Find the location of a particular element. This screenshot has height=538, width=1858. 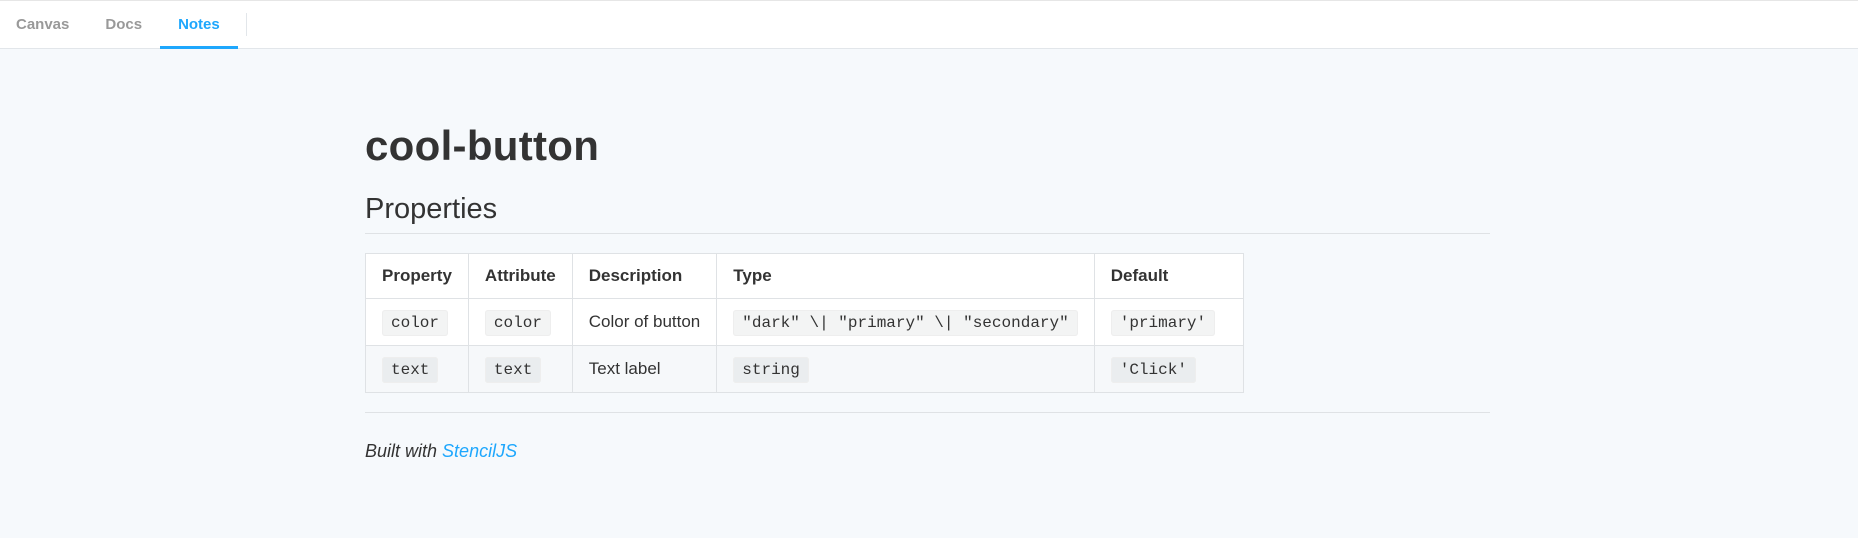

column-header-default: Default is located at coordinates (1168, 276).